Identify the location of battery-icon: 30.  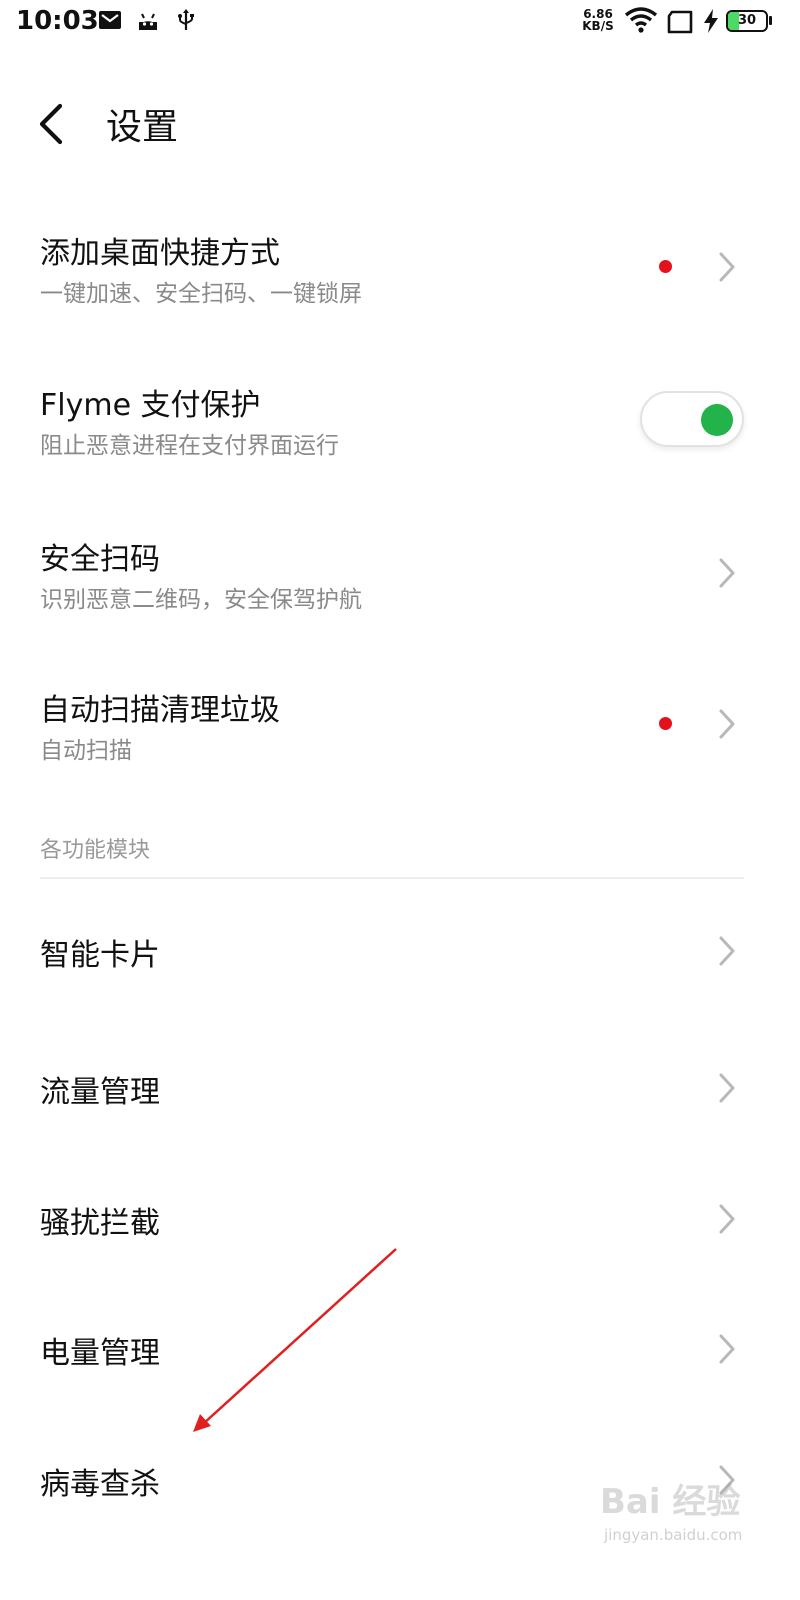
(747, 21).